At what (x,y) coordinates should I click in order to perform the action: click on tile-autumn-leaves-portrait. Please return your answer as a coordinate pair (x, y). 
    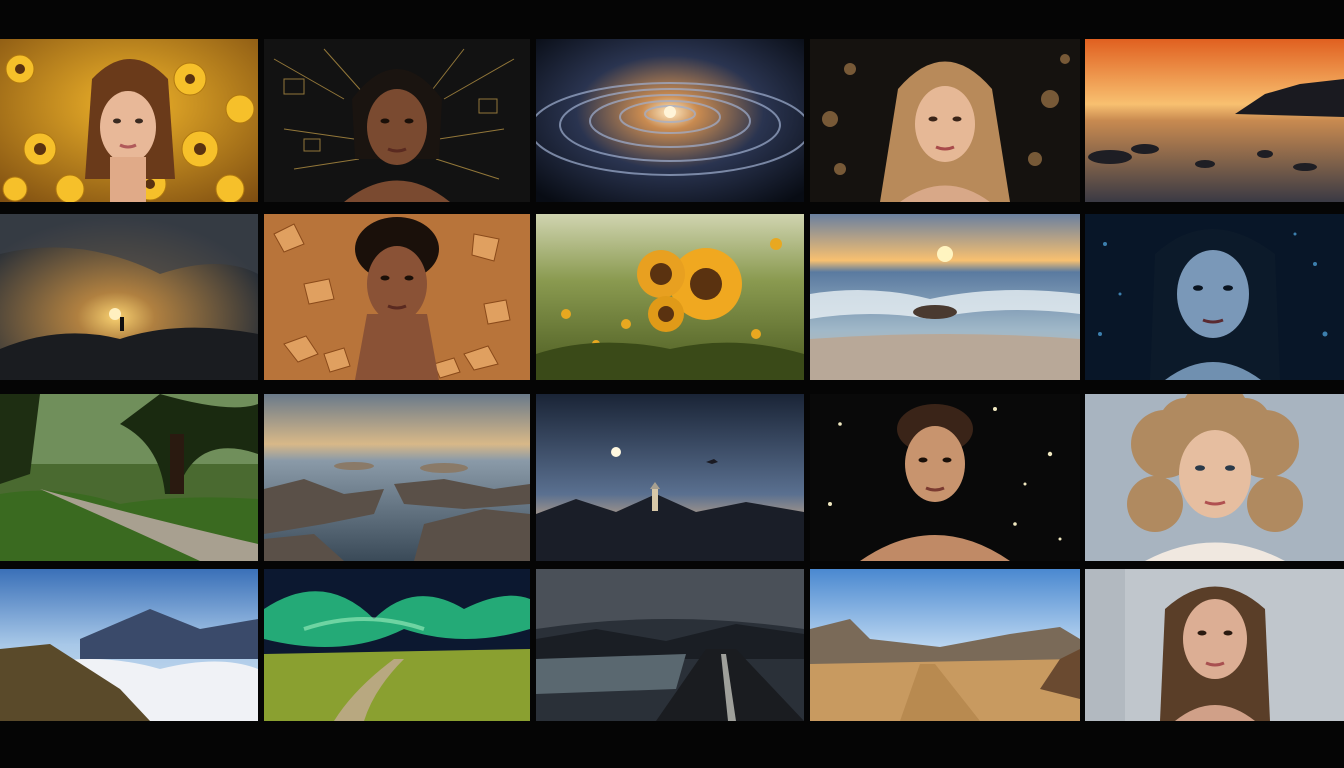
    Looking at the image, I should click on (397, 297).